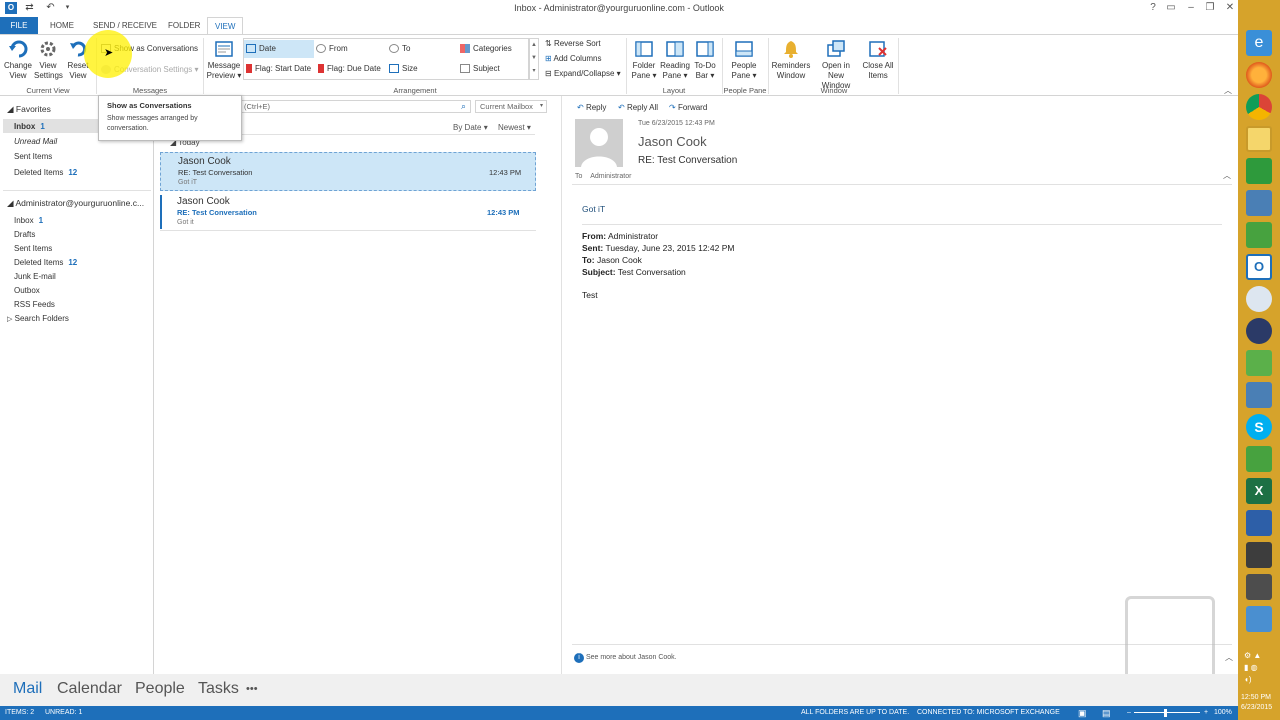 This screenshot has width=1280, height=720. Describe the element at coordinates (791, 60) in the screenshot. I see `reminders-window-button: Reminders Window` at that location.